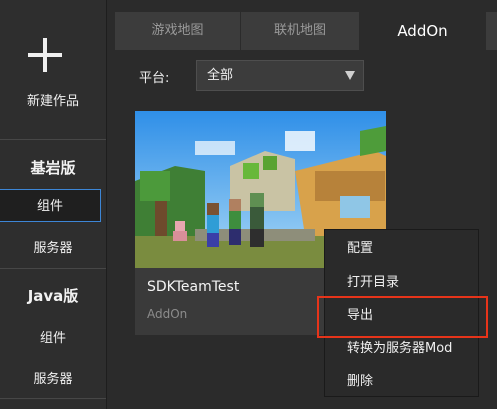 The width and height of the screenshot is (497, 409). I want to click on bedrock-section-title: 基岩版, so click(53, 168).